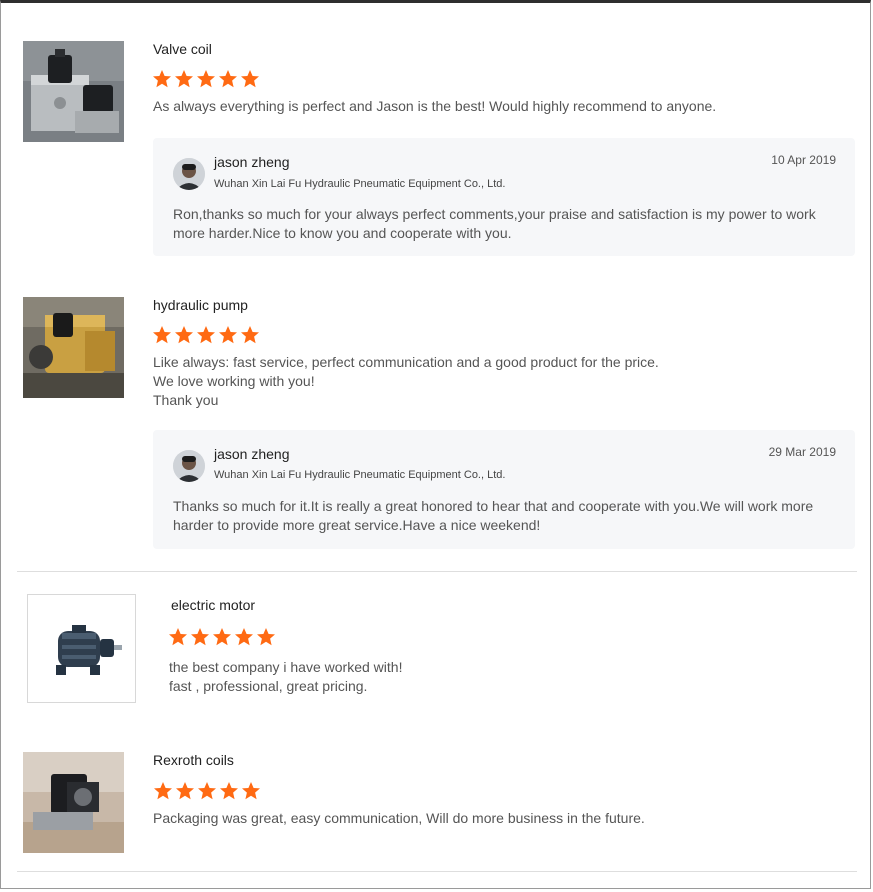 The image size is (873, 892). What do you see at coordinates (213, 605) in the screenshot?
I see `product-name: electric motor` at bounding box center [213, 605].